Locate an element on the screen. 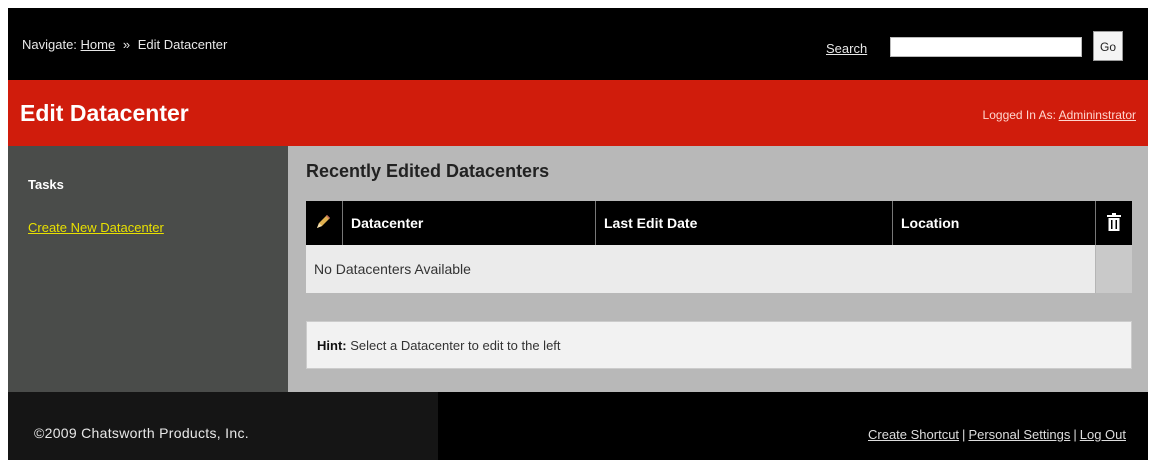 This screenshot has width=1156, height=466. section-title: Recently Edited Datacenters is located at coordinates (428, 171).